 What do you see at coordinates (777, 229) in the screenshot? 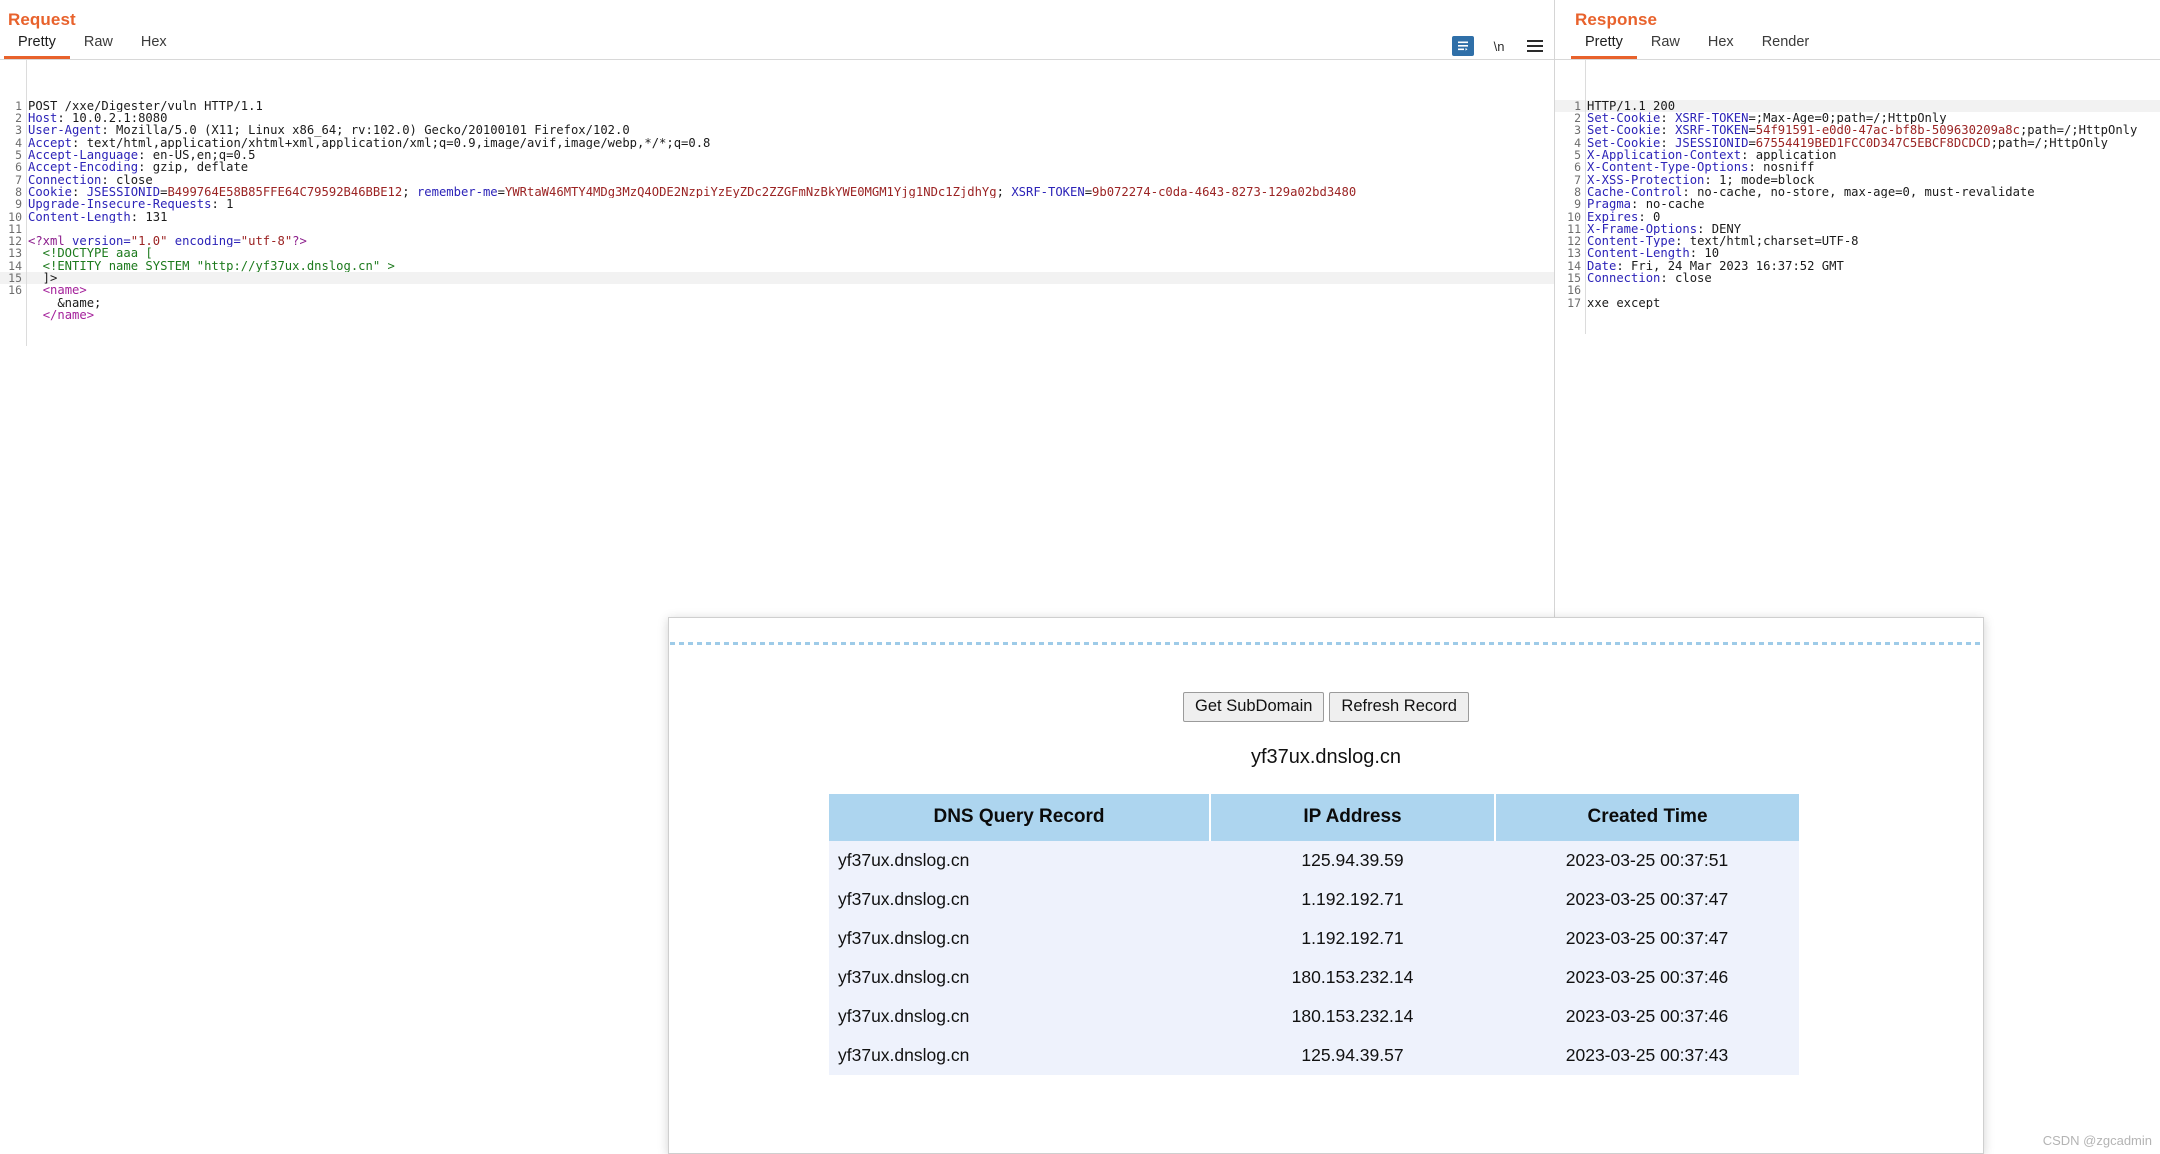
I see `code-line: 11` at bounding box center [777, 229].